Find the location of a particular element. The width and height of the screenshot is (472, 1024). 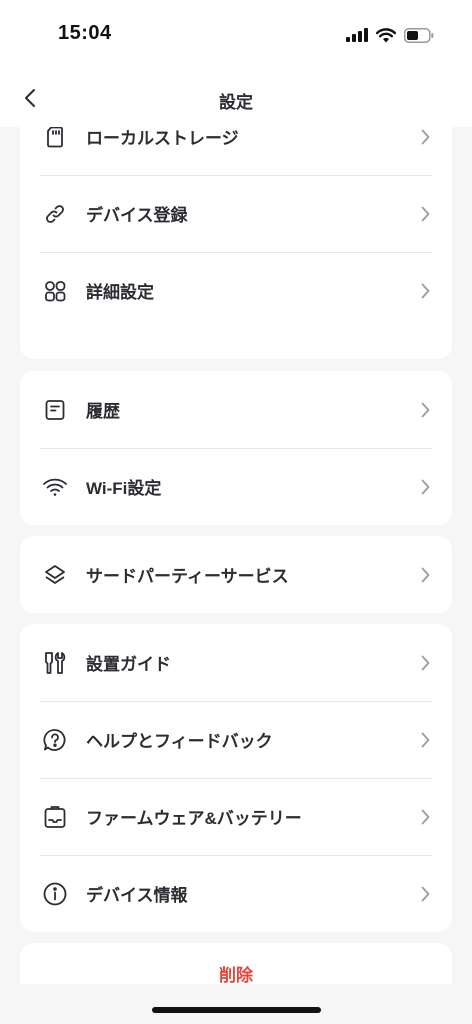

help-icon is located at coordinates (55, 740).